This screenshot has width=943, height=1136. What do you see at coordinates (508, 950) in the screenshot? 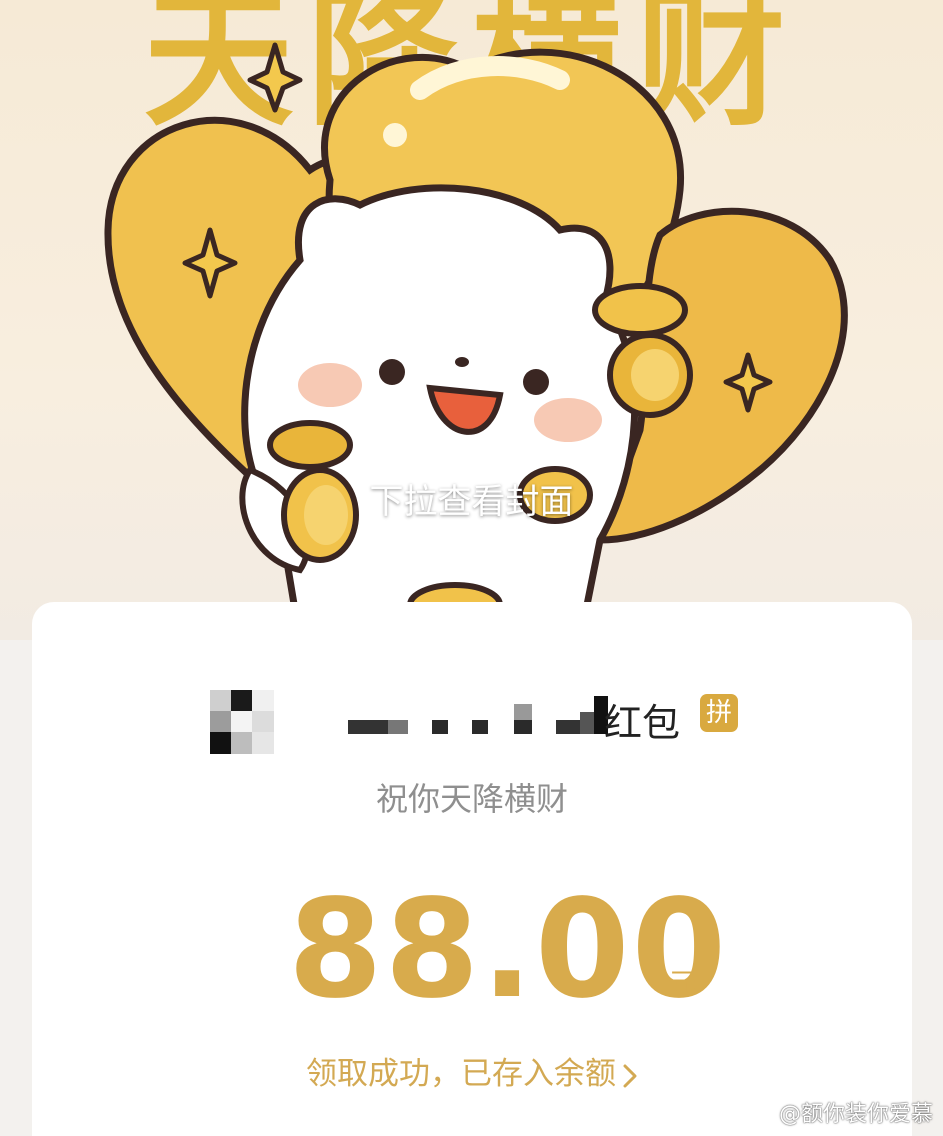
I see `amount-value: 88.00` at bounding box center [508, 950].